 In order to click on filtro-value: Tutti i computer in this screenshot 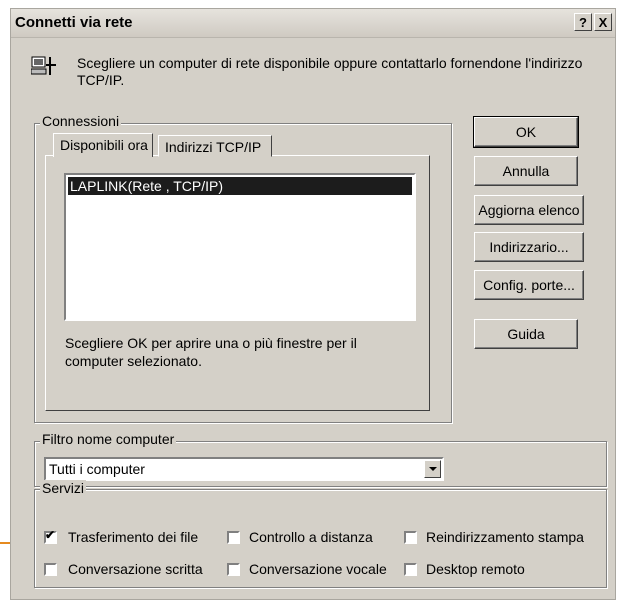, I will do `click(97, 469)`.